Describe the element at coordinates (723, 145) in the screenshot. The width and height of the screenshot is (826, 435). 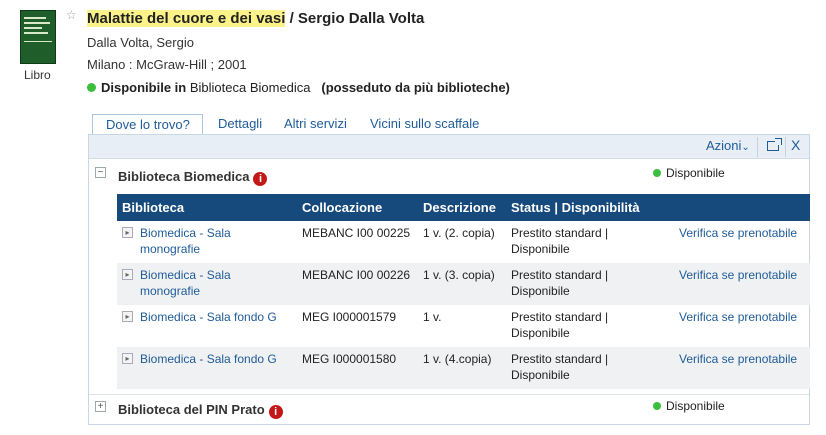
I see `actions-label: Azioni` at that location.